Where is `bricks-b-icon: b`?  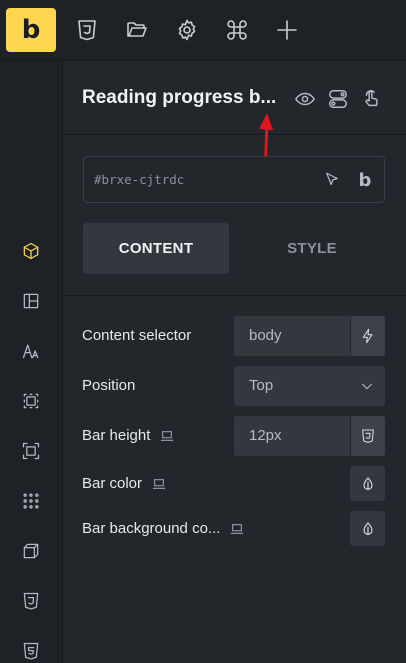 bricks-b-icon: b is located at coordinates (365, 180).